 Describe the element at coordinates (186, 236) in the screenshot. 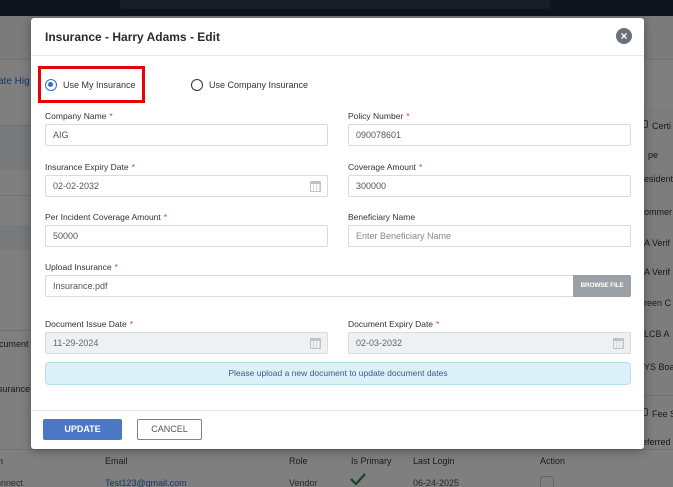

I see `per-incident-coverage-input: 50000` at that location.